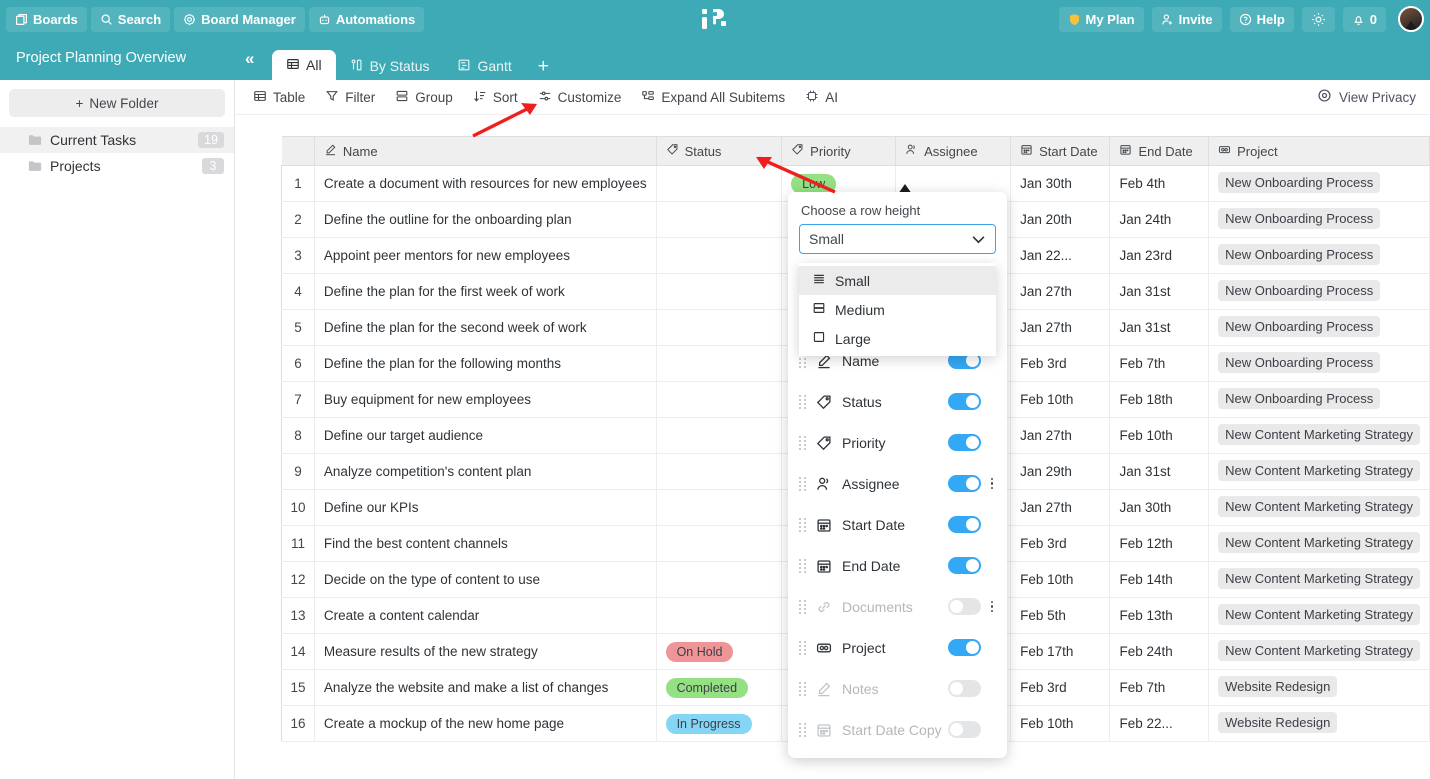  I want to click on cell-name: Measure results of the new strategy, so click(485, 651).